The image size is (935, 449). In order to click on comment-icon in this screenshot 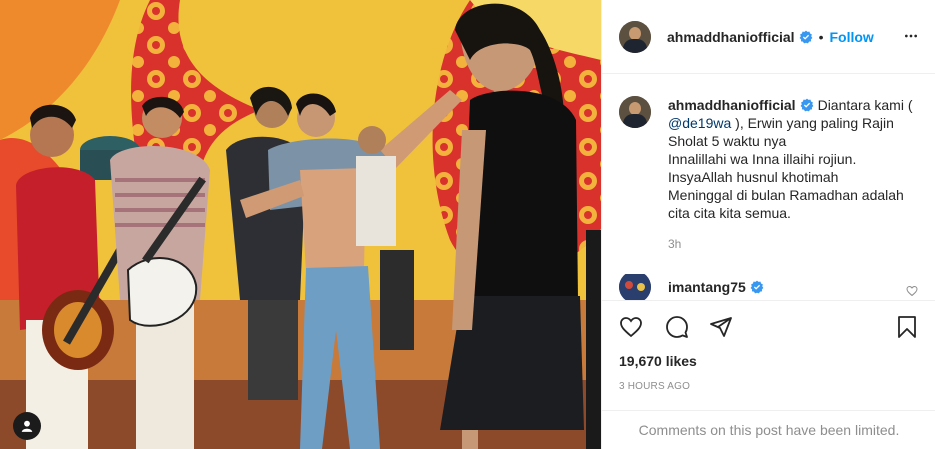, I will do `click(677, 327)`.